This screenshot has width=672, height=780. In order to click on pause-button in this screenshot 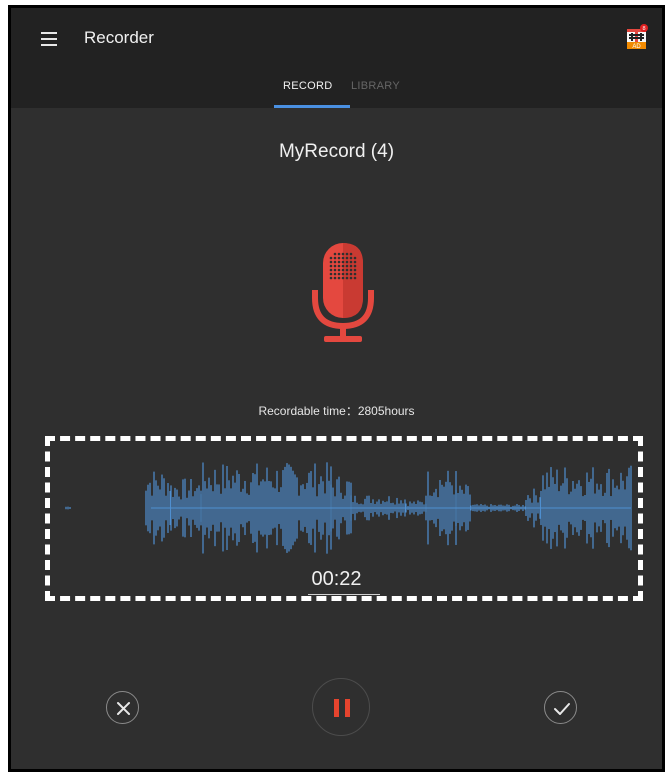, I will do `click(341, 707)`.